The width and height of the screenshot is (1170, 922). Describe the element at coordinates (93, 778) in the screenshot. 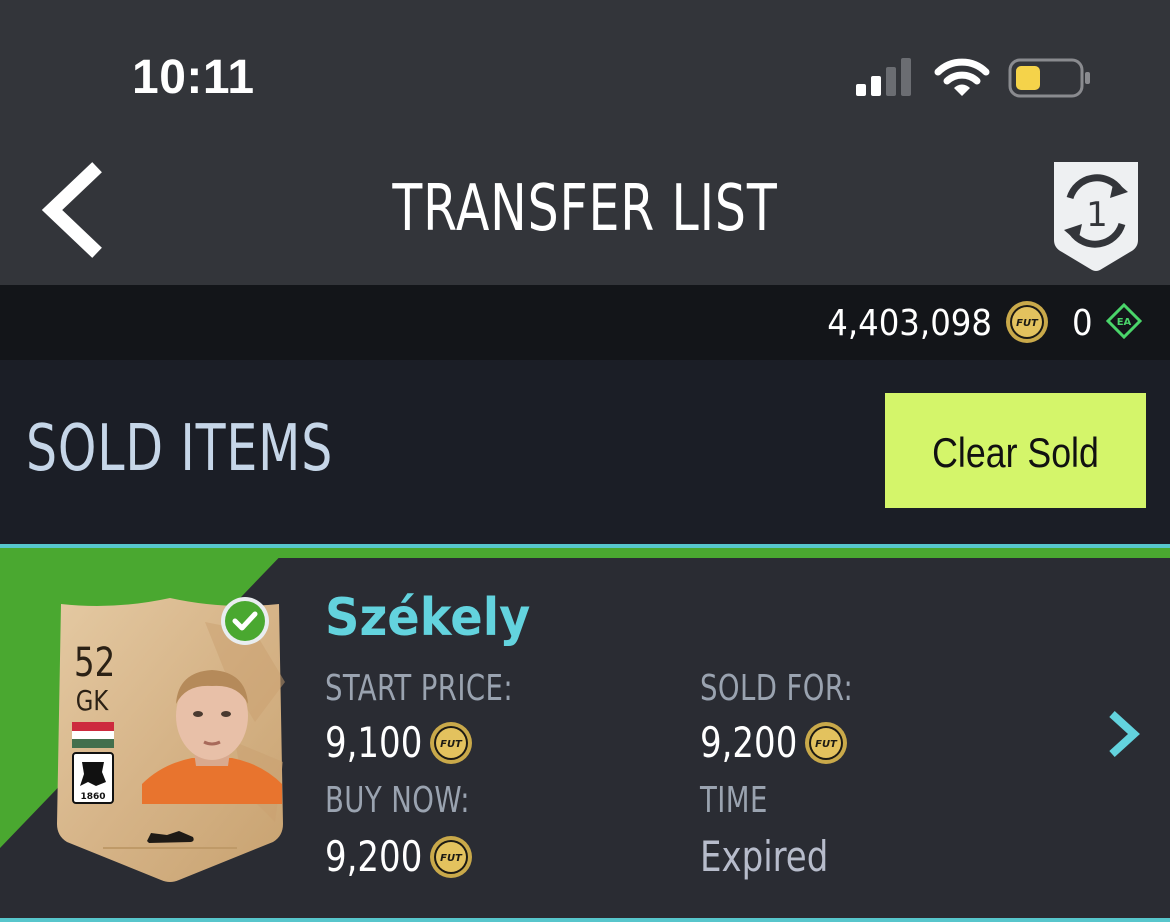

I see `club-crest-icon: 1860` at that location.